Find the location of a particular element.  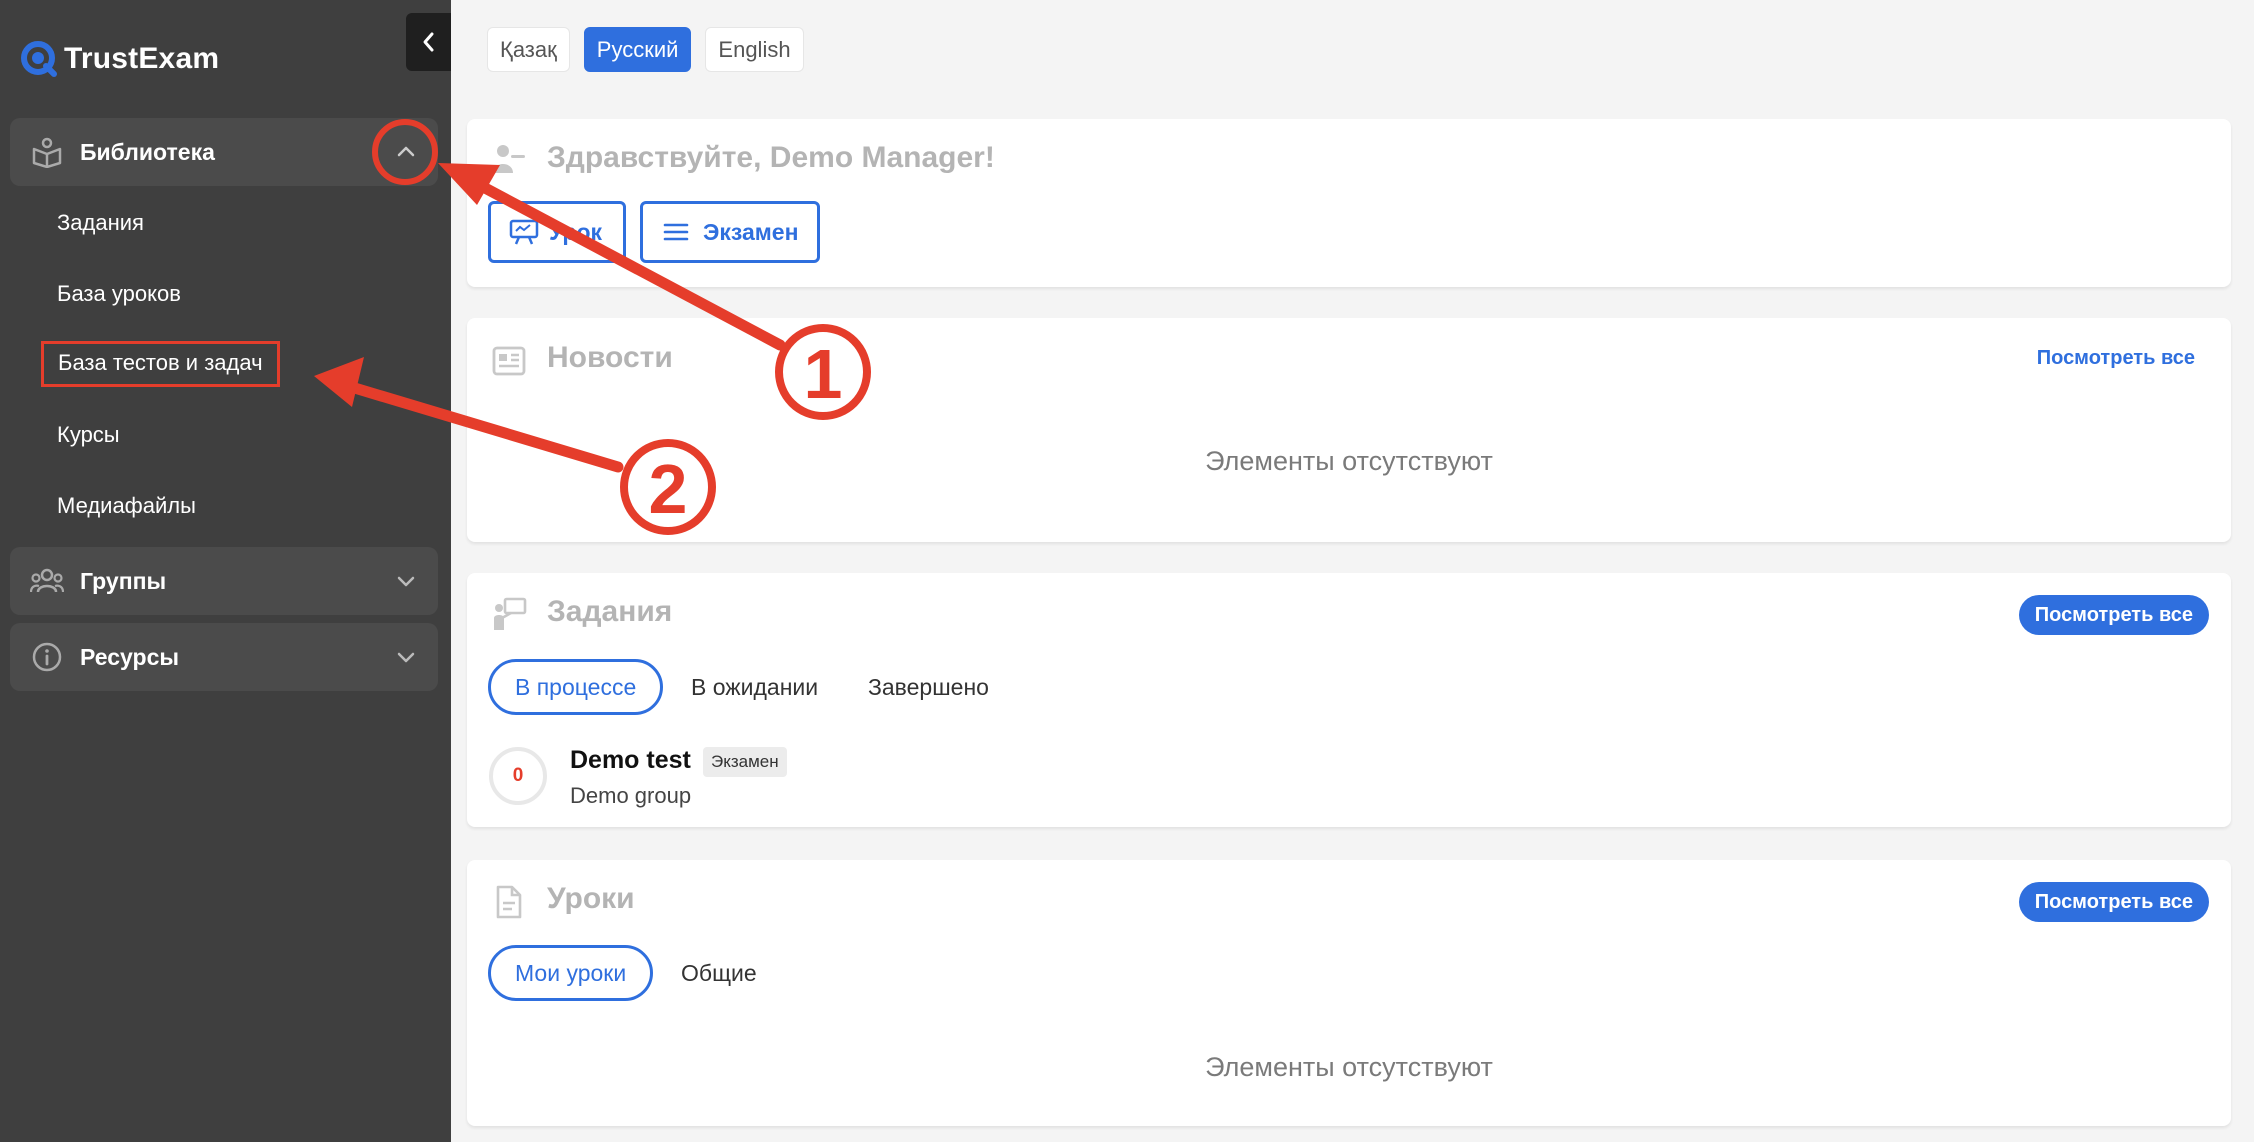

task-type-badge: Экзамен is located at coordinates (745, 762).